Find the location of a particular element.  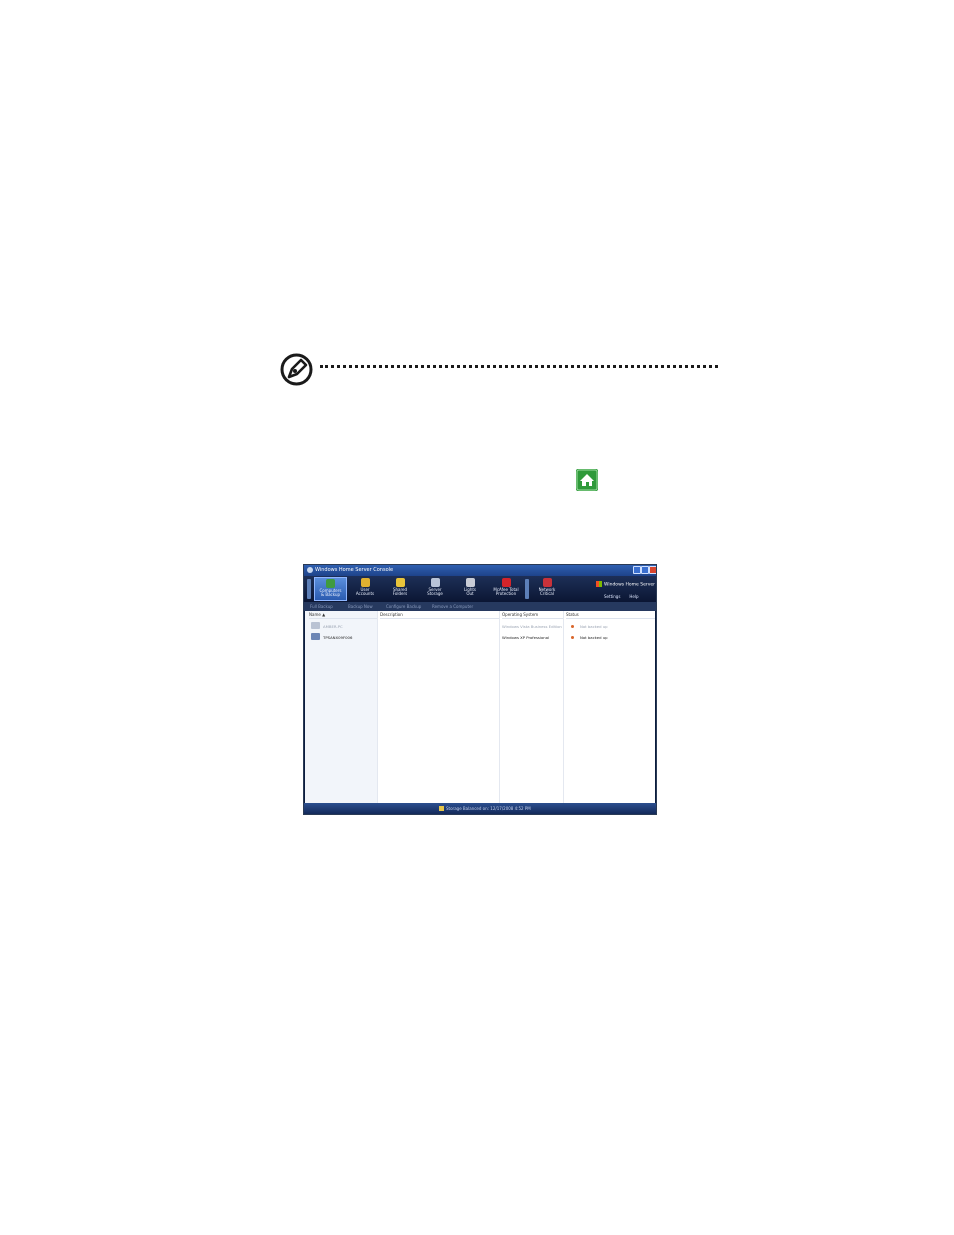

home-server-icon is located at coordinates (587, 480).